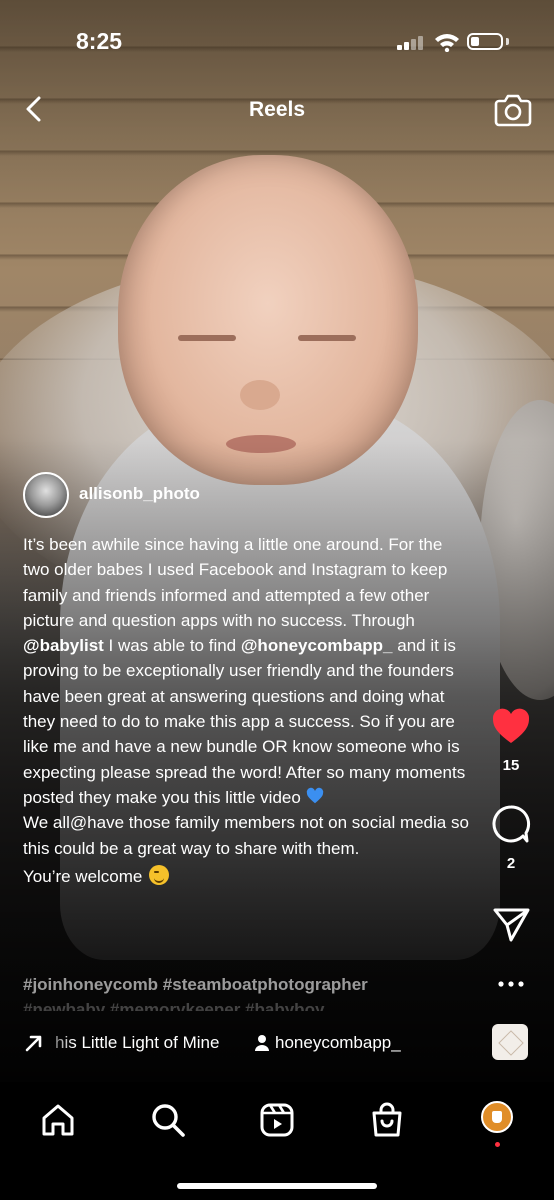 Image resolution: width=554 pixels, height=1200 pixels. Describe the element at coordinates (511, 863) in the screenshot. I see `comment-count: 2` at that location.